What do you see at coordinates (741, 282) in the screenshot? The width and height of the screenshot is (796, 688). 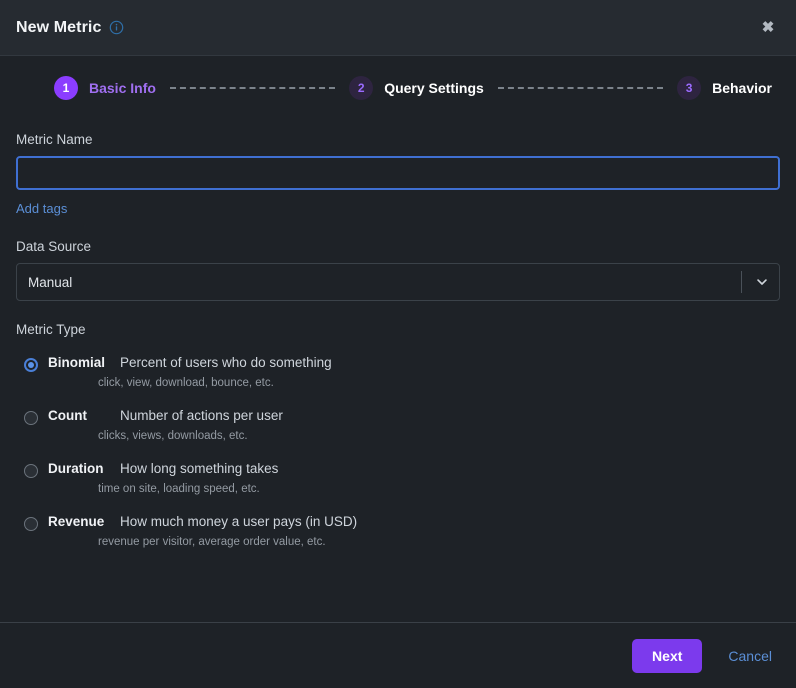 I see `select-divider` at bounding box center [741, 282].